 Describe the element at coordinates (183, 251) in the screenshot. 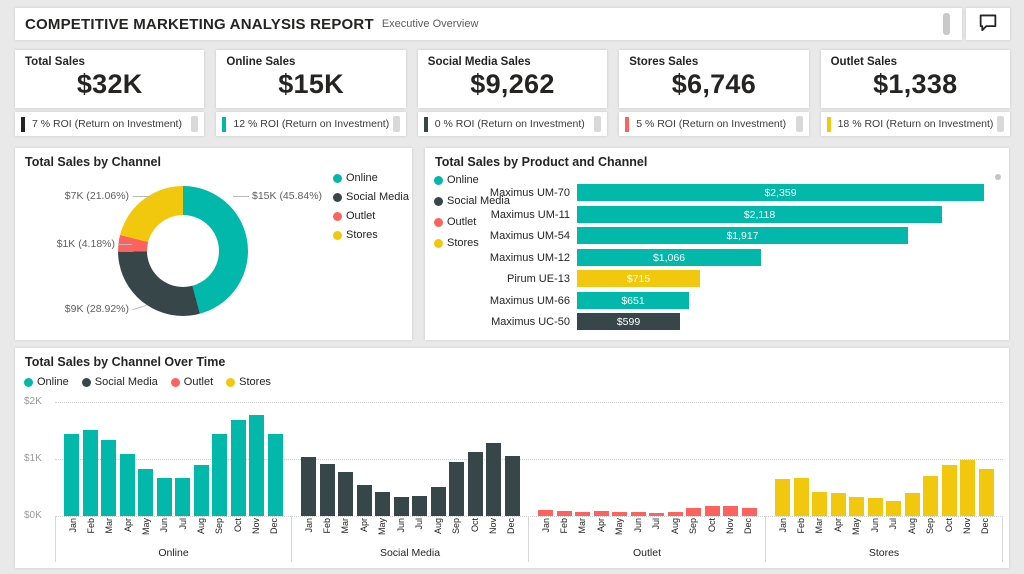

I see `donut-chart` at that location.